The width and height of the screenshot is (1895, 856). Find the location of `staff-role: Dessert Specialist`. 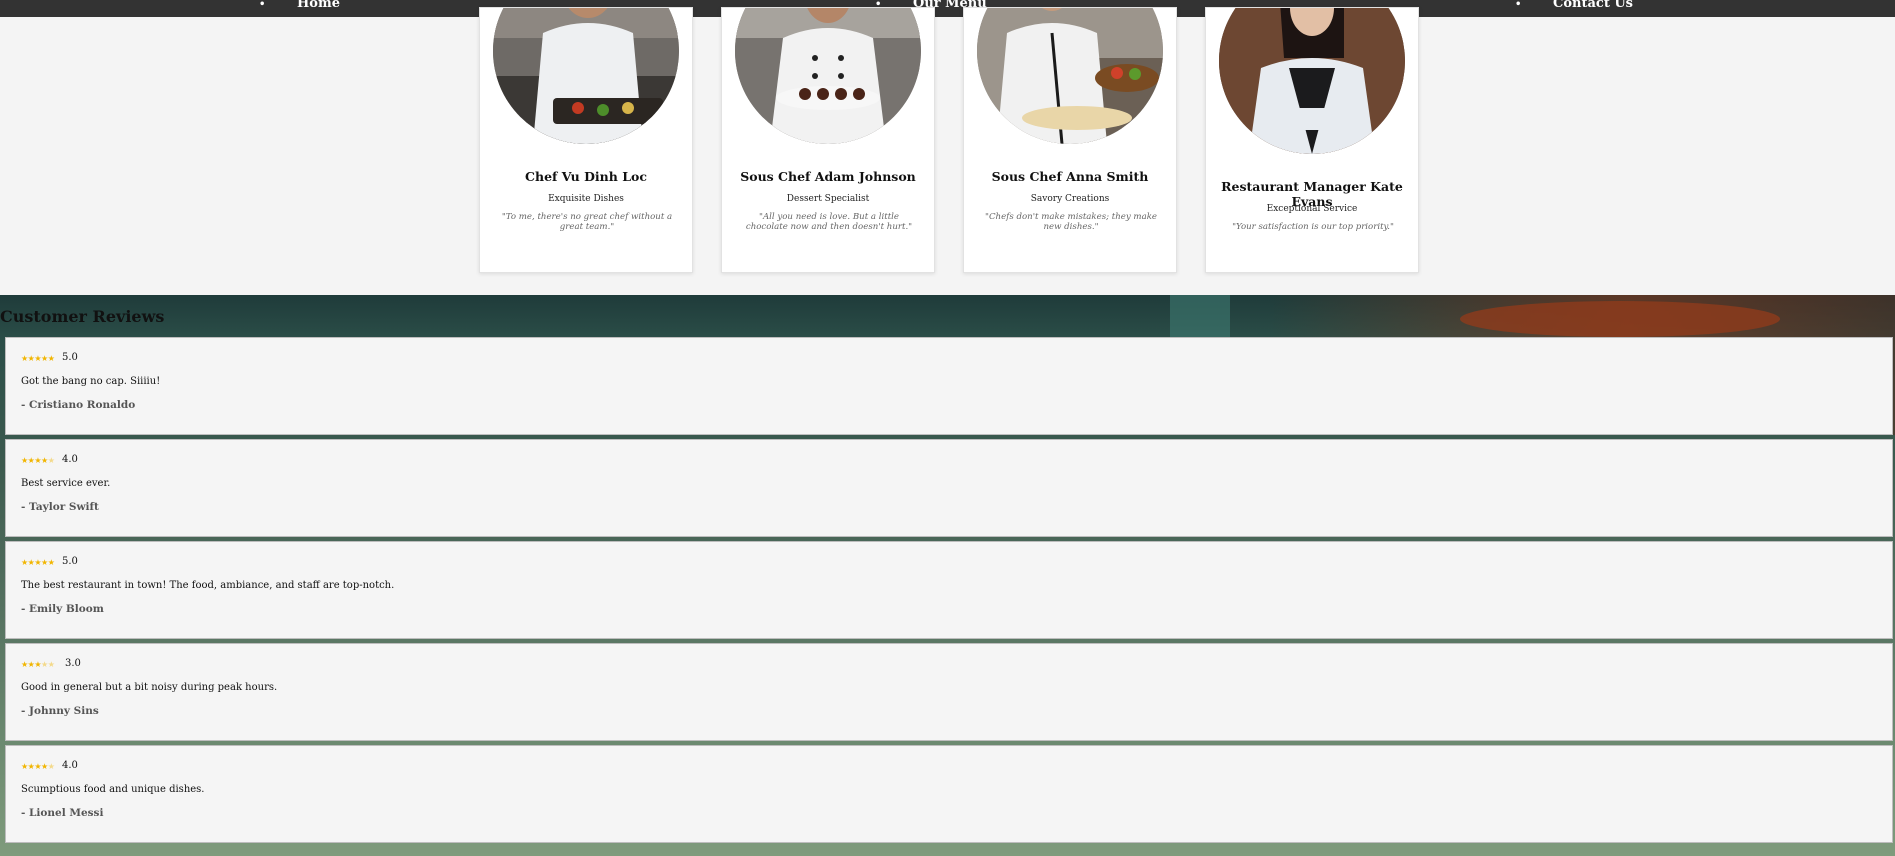

staff-role: Dessert Specialist is located at coordinates (828, 199).